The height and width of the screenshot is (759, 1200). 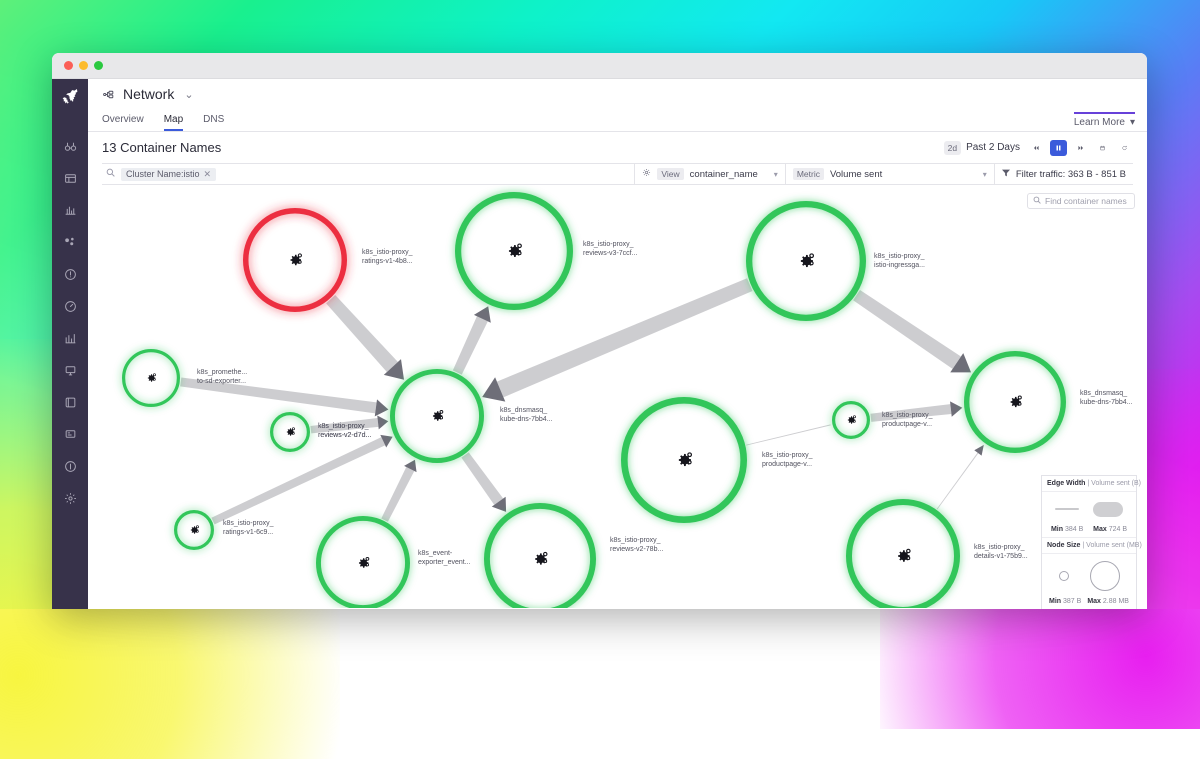 I want to click on node-min-value: 387 B, so click(x=1072, y=601).